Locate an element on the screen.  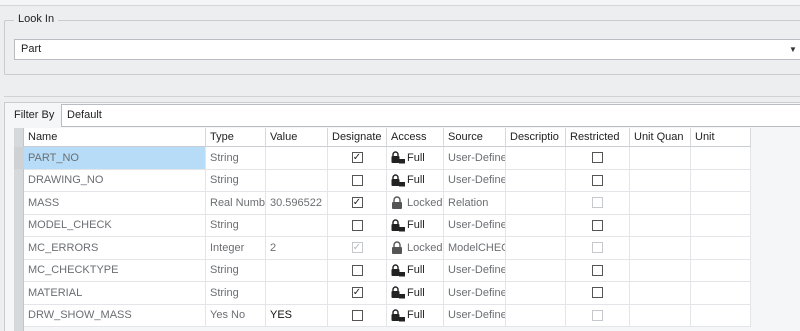
cell-value: 2 is located at coordinates (297, 248).